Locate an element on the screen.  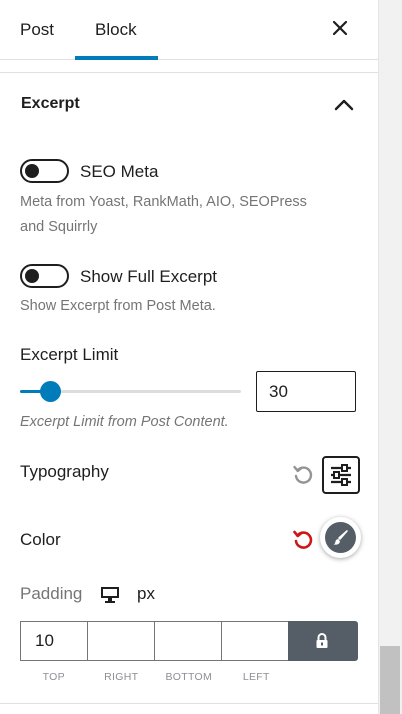
padding-inputs: 10 is located at coordinates (189, 641).